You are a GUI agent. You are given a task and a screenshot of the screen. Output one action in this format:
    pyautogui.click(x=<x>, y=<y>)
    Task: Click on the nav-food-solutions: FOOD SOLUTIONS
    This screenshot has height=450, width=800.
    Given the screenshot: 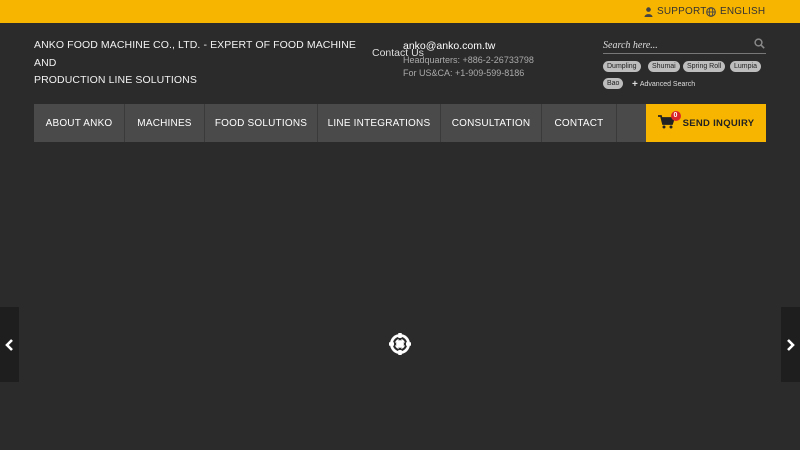 What is the action you would take?
    pyautogui.click(x=261, y=123)
    